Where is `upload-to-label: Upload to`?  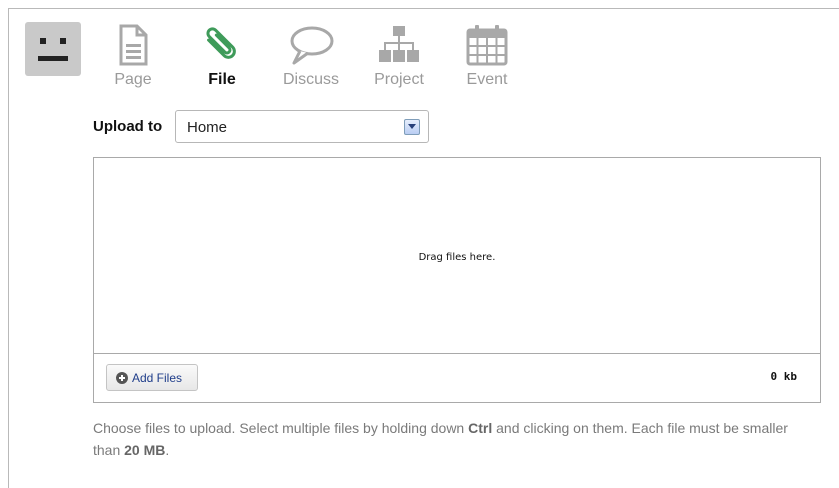 upload-to-label: Upload to is located at coordinates (128, 126).